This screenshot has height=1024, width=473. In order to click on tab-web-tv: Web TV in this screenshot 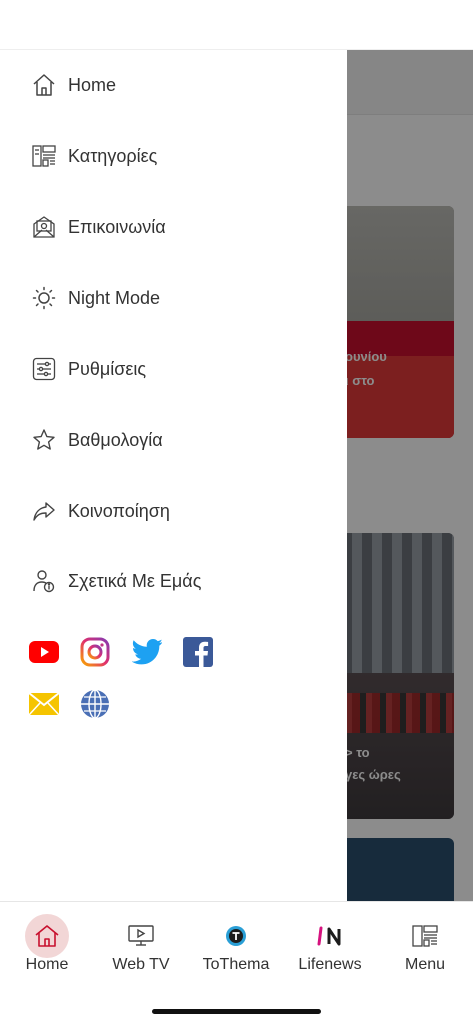, I will do `click(141, 947)`.